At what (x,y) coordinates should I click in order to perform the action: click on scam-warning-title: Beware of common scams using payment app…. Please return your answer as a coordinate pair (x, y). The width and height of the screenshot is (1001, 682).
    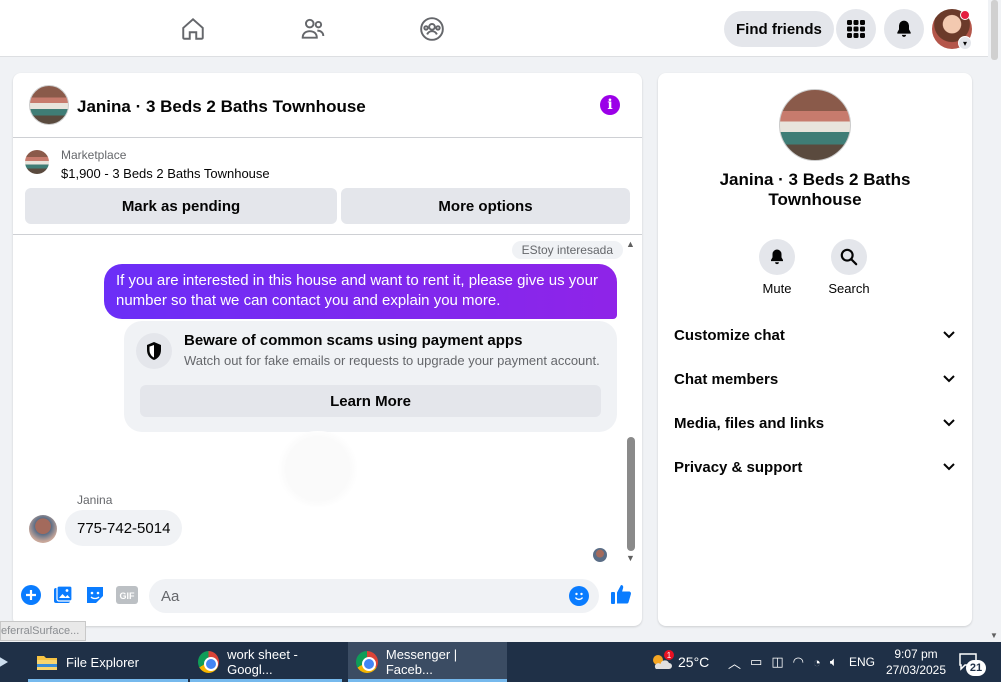
    Looking at the image, I should click on (353, 340).